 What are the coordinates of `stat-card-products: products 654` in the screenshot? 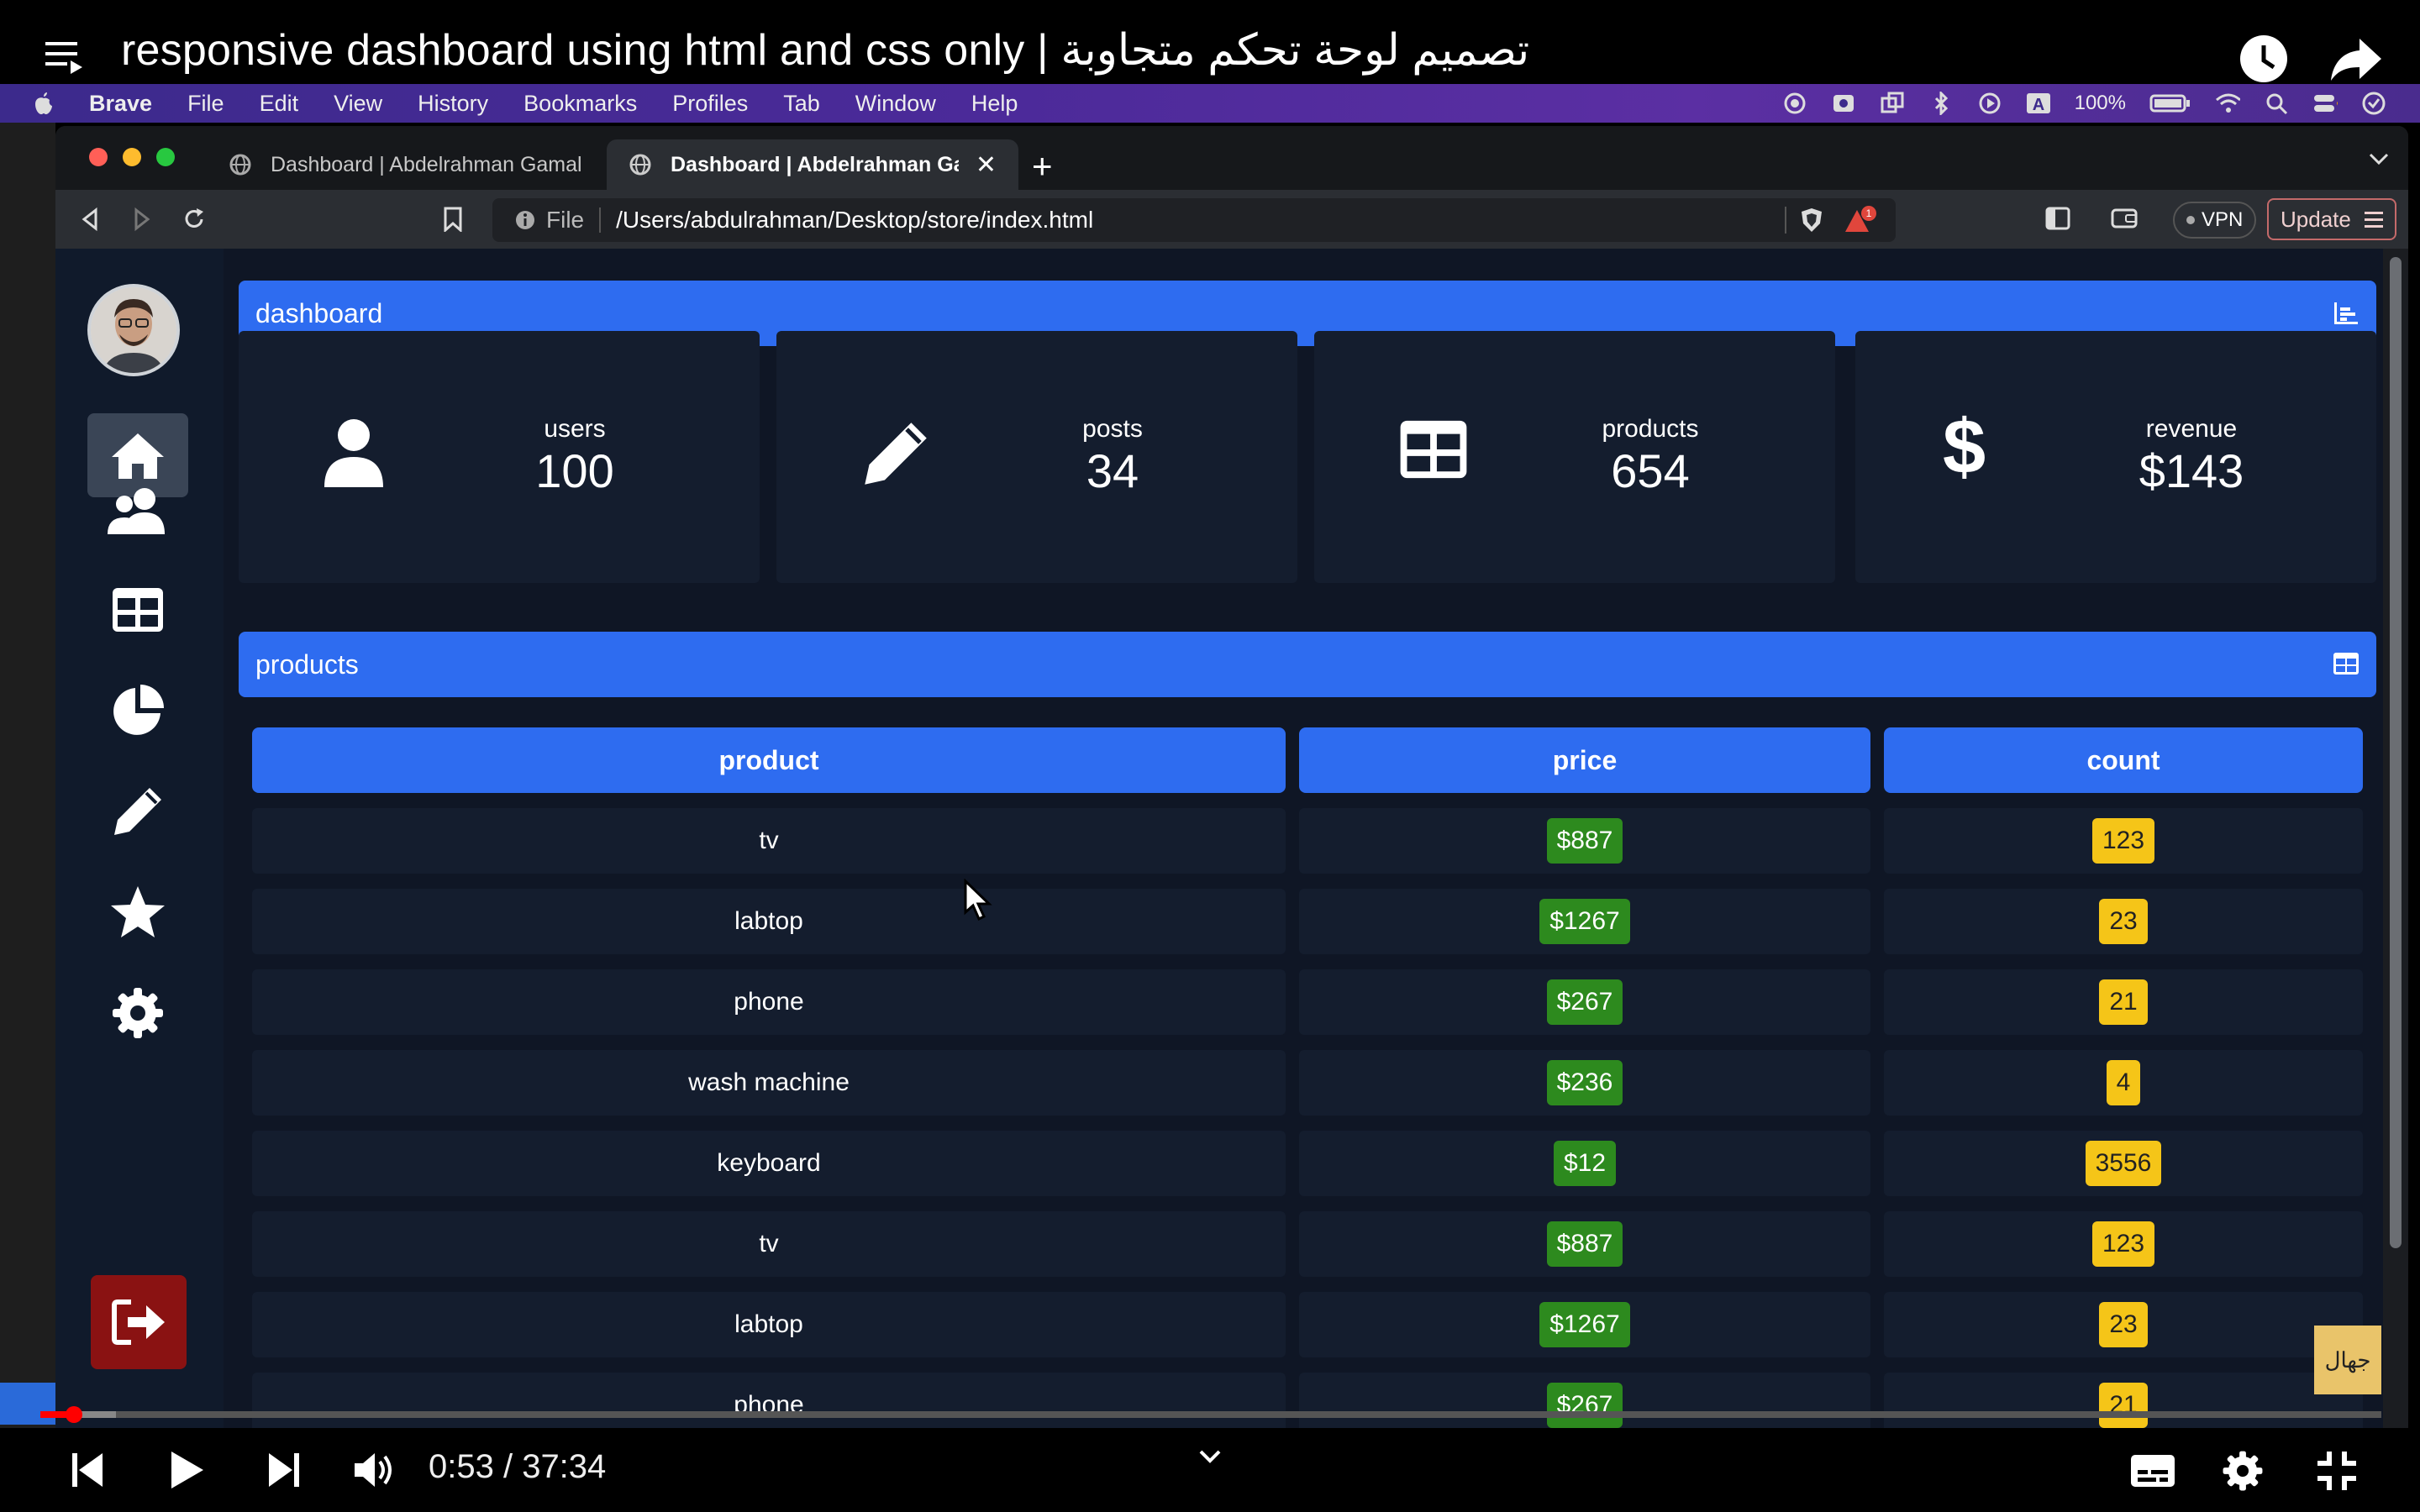 It's located at (1574, 457).